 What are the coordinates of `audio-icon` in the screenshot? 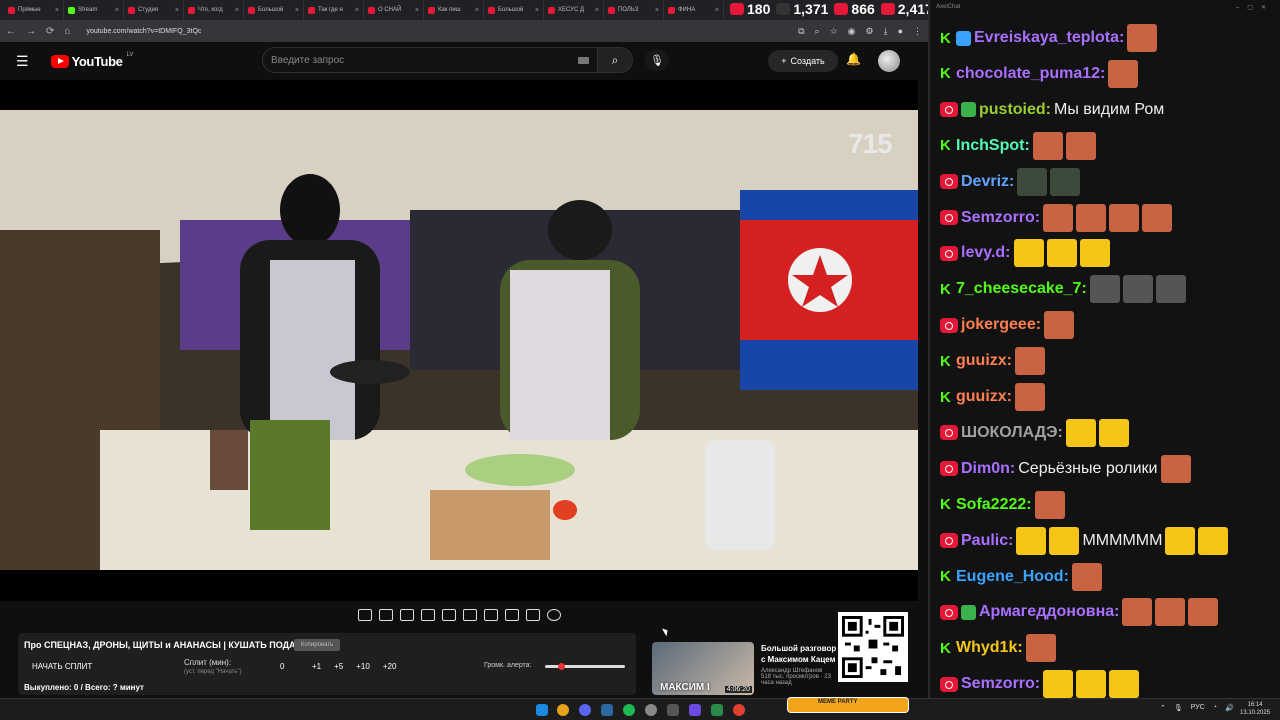 It's located at (385, 614).